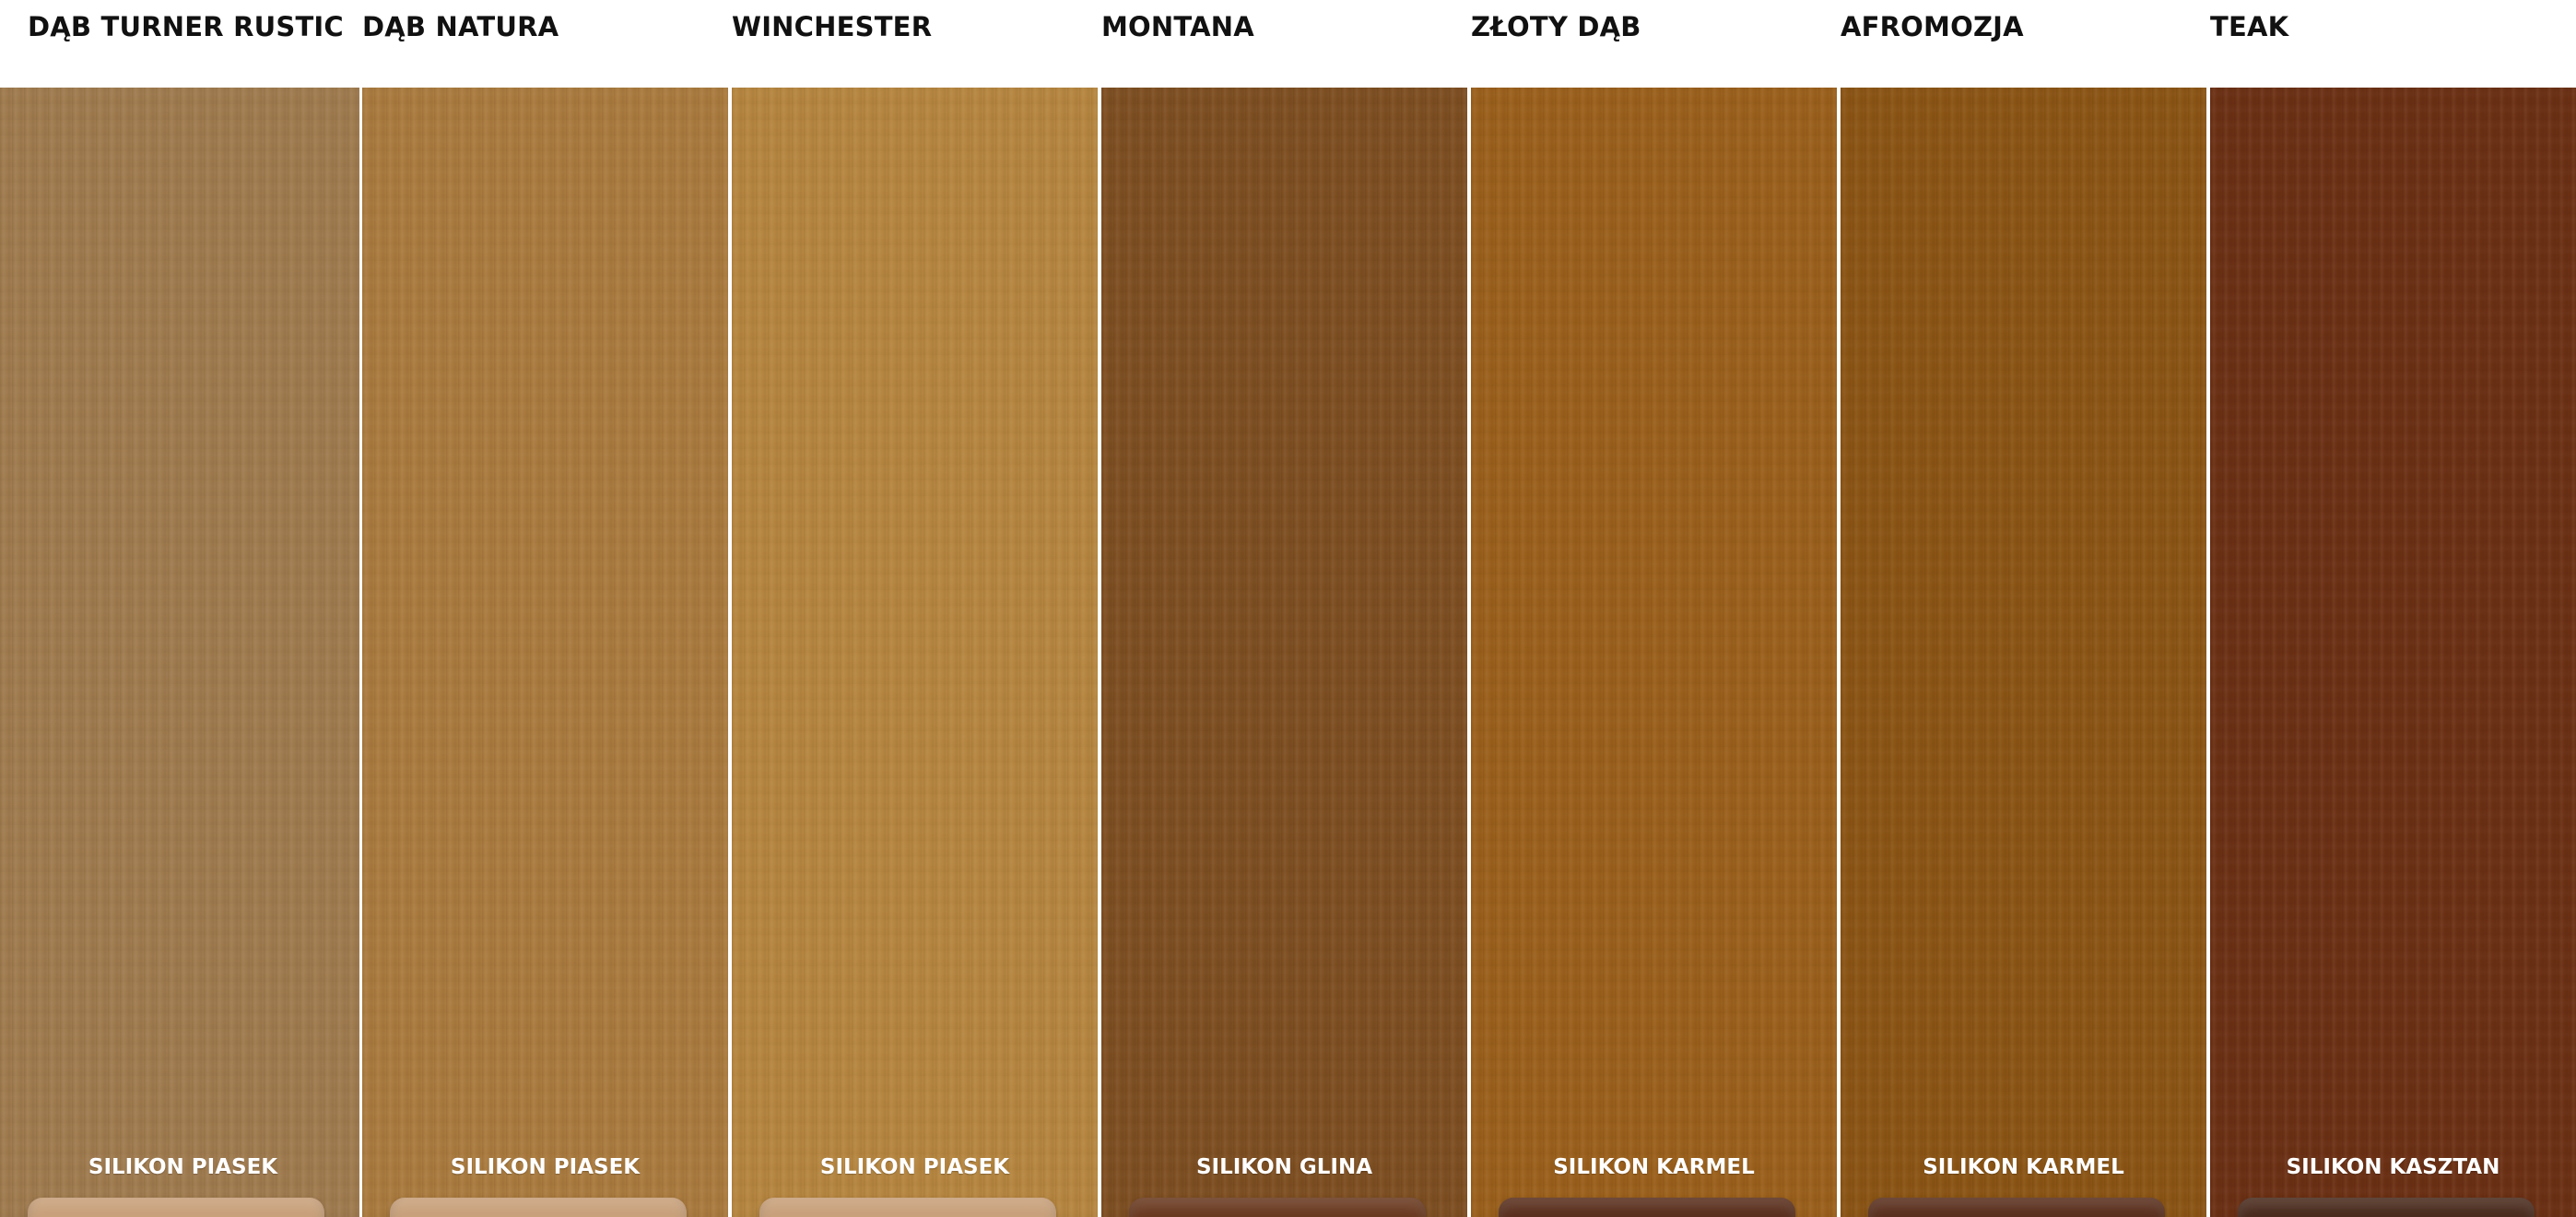  Describe the element at coordinates (833, 26) in the screenshot. I see `swatch-title: WINCHESTER` at that location.